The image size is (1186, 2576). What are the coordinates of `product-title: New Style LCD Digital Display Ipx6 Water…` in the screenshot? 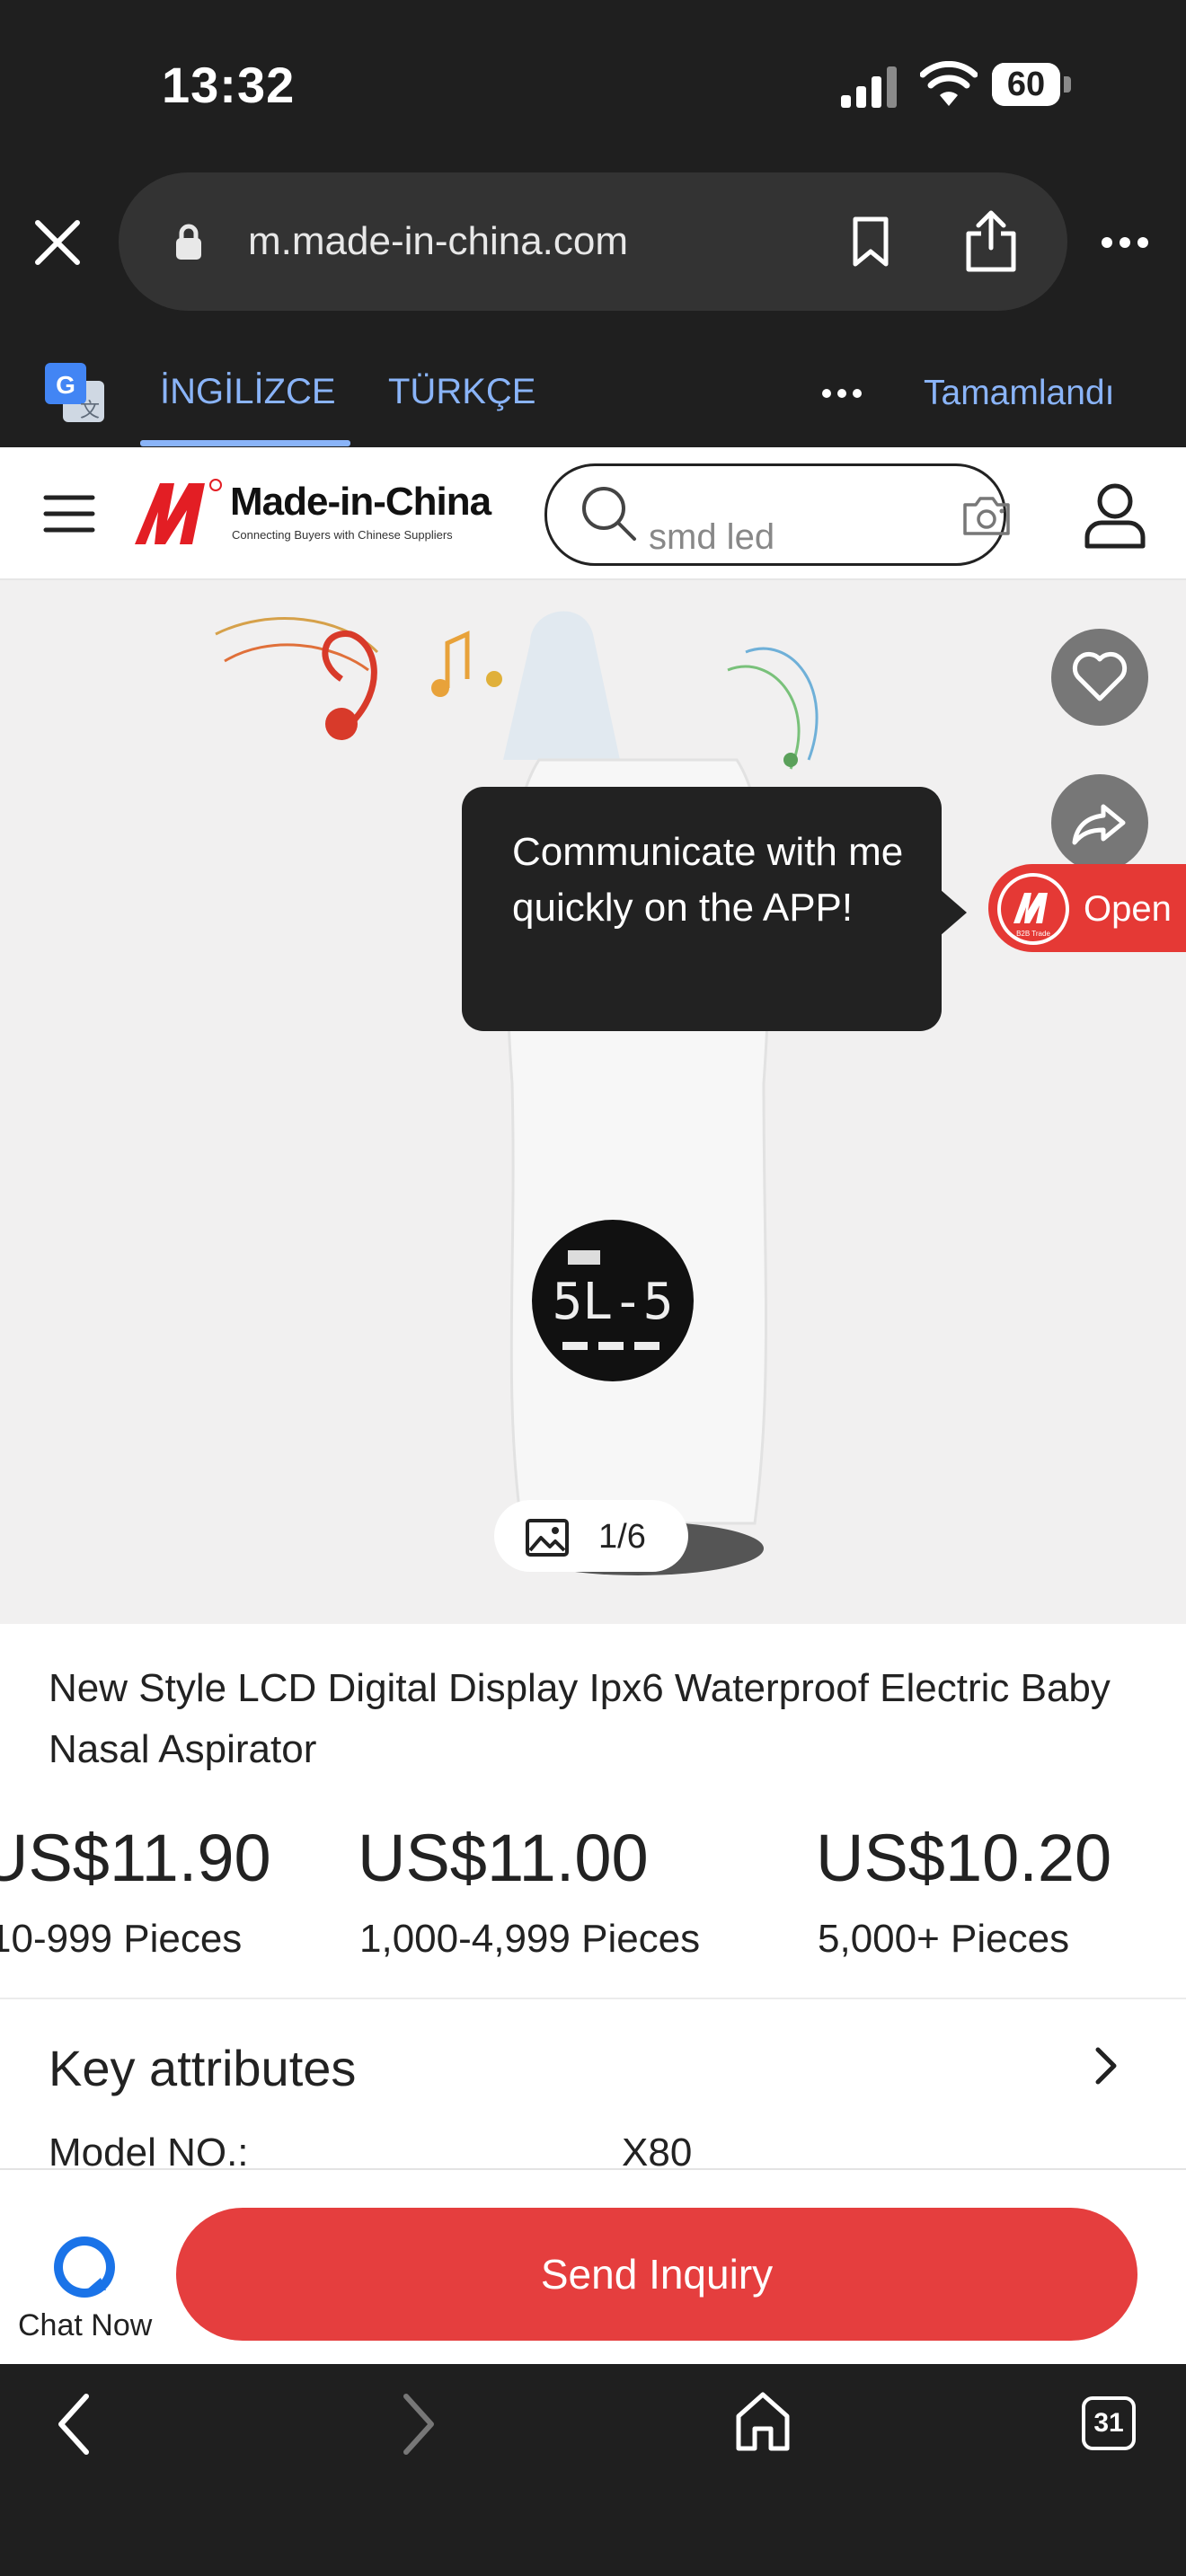 It's located at (580, 1718).